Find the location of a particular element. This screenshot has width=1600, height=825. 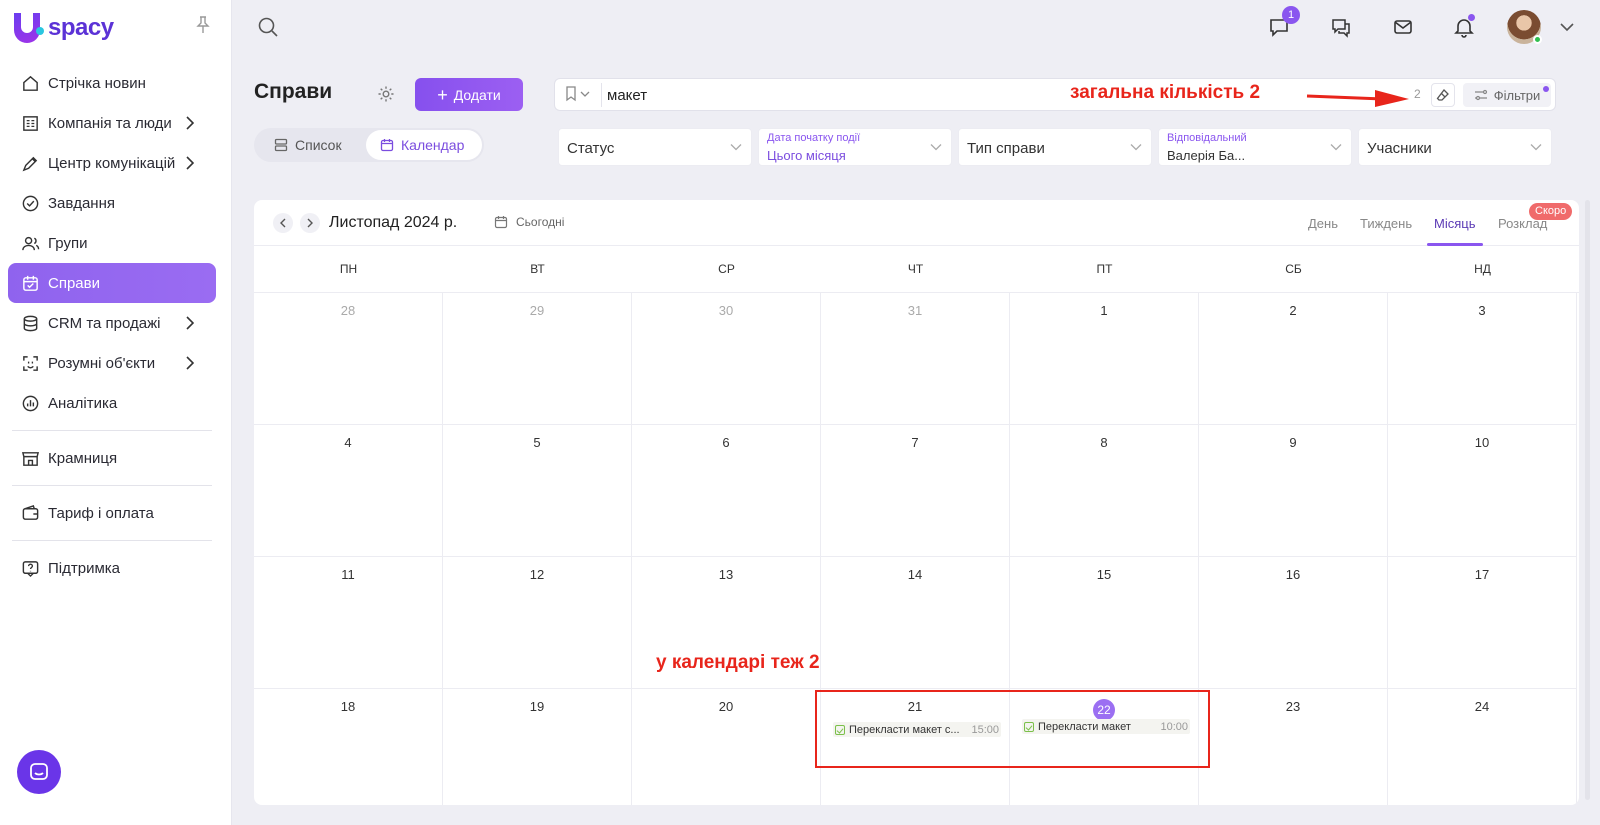

sidebar-item-communication: Центр комунікацій is located at coordinates (112, 163).